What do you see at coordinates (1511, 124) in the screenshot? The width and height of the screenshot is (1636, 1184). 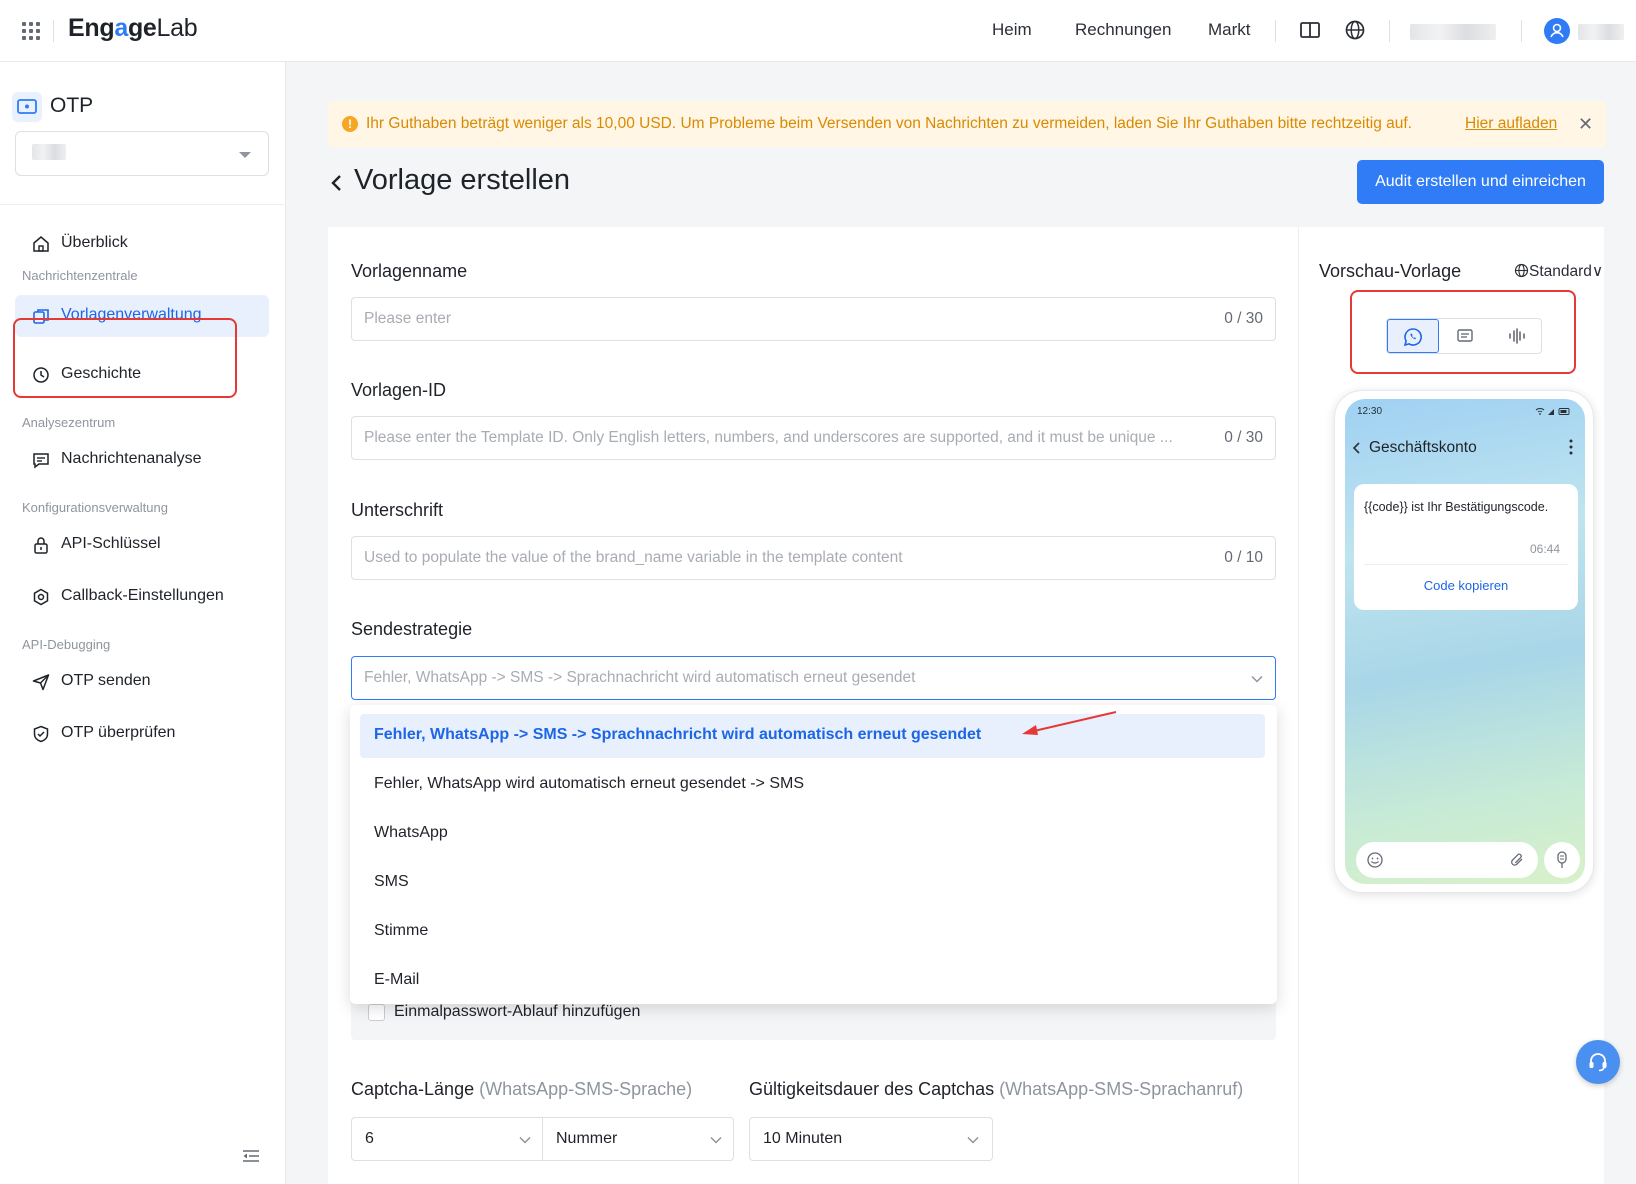 I see `recharge-link: Hier aufladen` at bounding box center [1511, 124].